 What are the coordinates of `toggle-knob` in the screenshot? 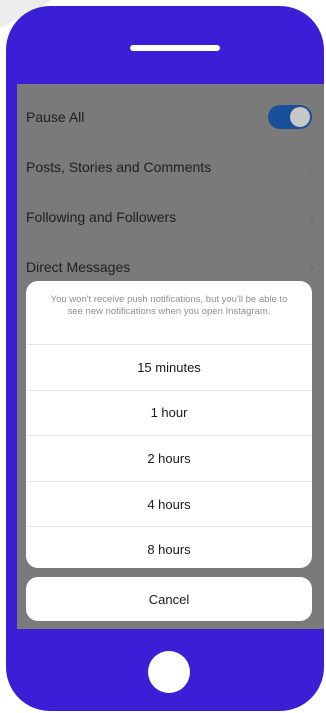 It's located at (300, 117).